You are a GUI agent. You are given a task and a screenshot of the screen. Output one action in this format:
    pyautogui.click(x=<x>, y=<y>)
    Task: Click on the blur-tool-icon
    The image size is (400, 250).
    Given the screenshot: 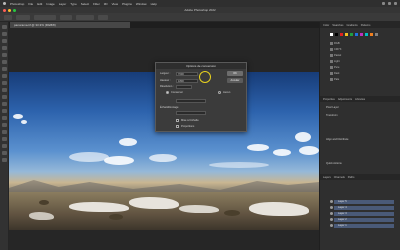 What is the action you would take?
    pyautogui.click(x=4, y=111)
    